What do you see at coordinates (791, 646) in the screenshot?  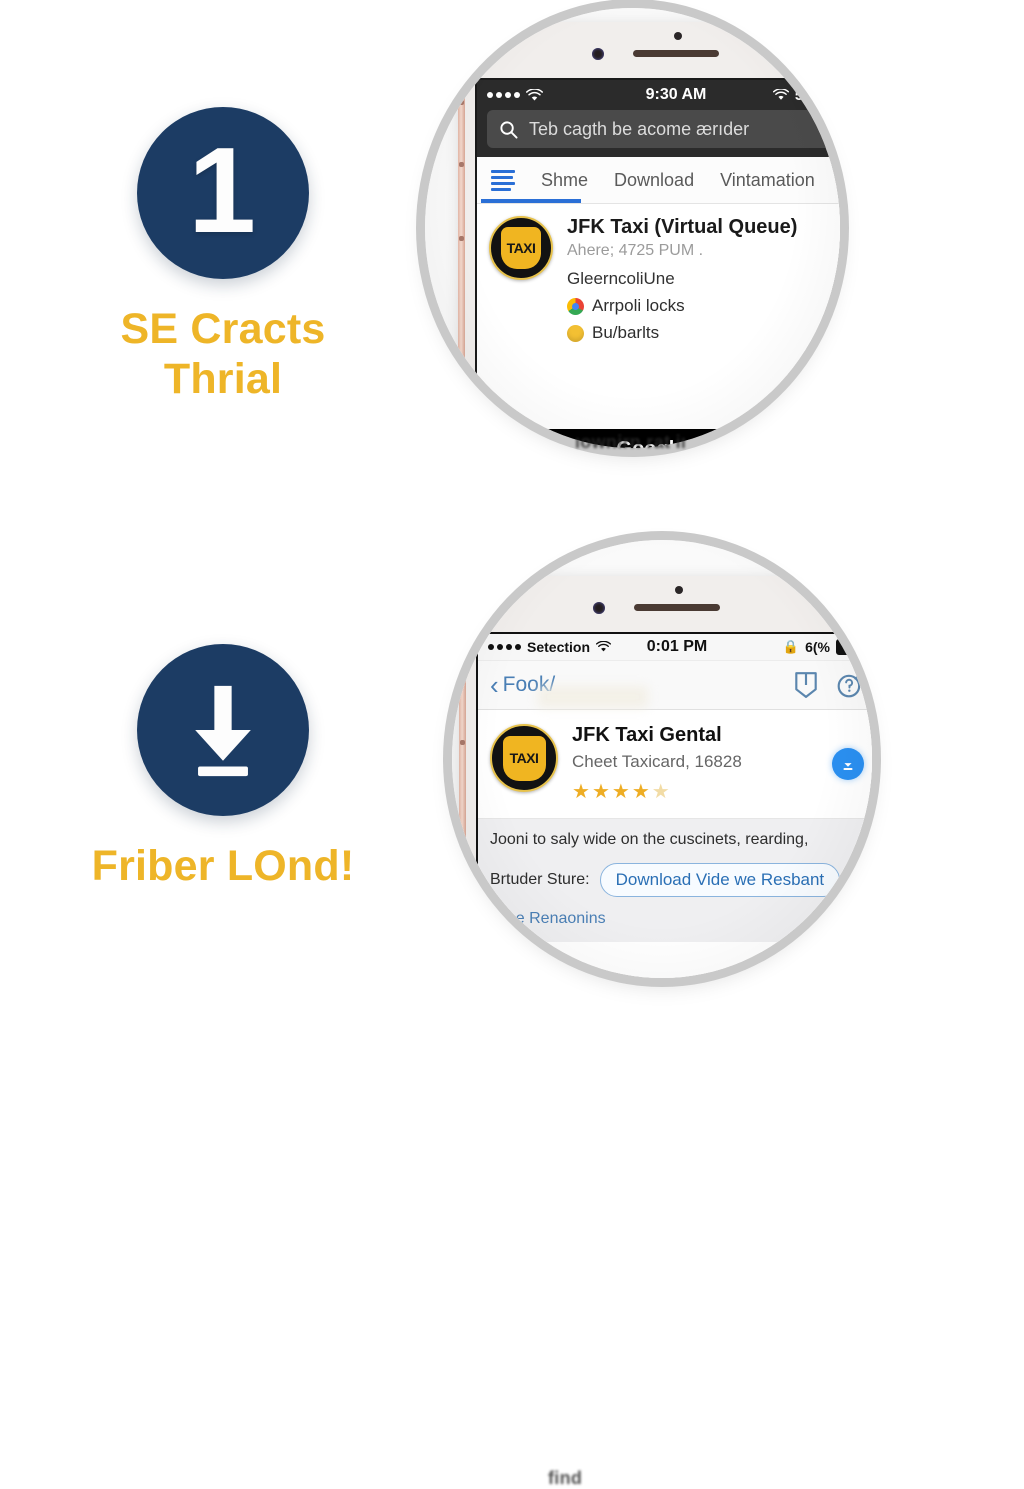 I see `lock-icon: 🔒` at bounding box center [791, 646].